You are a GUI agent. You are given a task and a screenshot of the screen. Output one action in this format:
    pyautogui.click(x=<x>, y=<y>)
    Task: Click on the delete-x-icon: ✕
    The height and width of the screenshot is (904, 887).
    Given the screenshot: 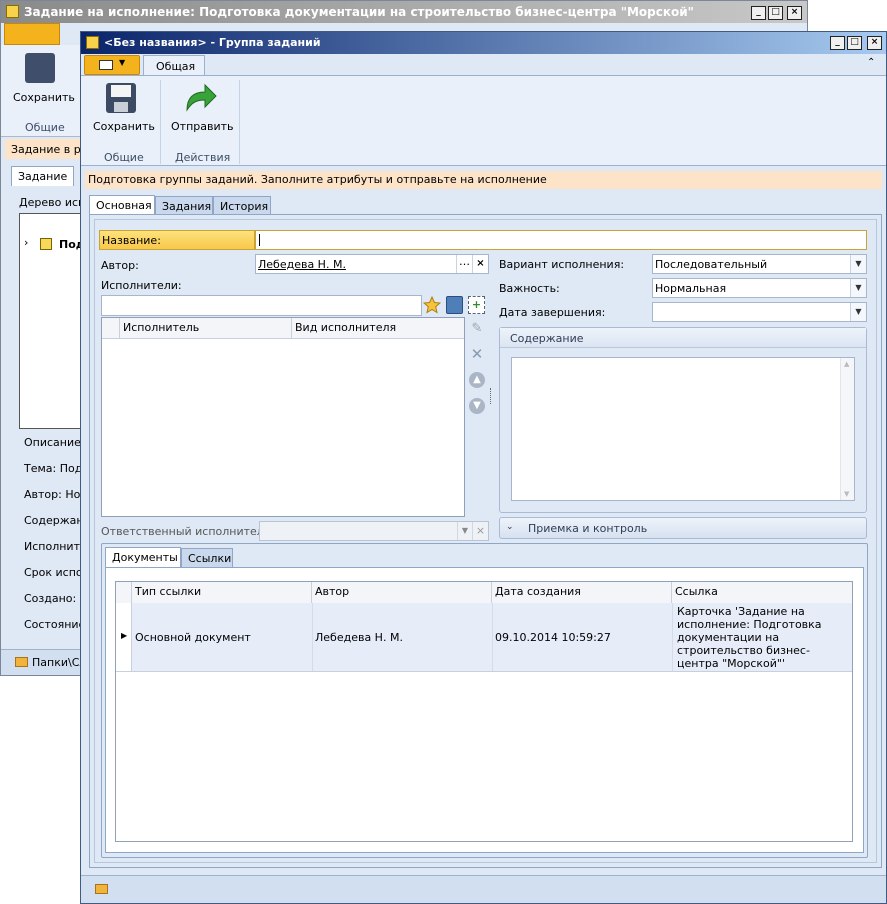 What is the action you would take?
    pyautogui.click(x=477, y=354)
    